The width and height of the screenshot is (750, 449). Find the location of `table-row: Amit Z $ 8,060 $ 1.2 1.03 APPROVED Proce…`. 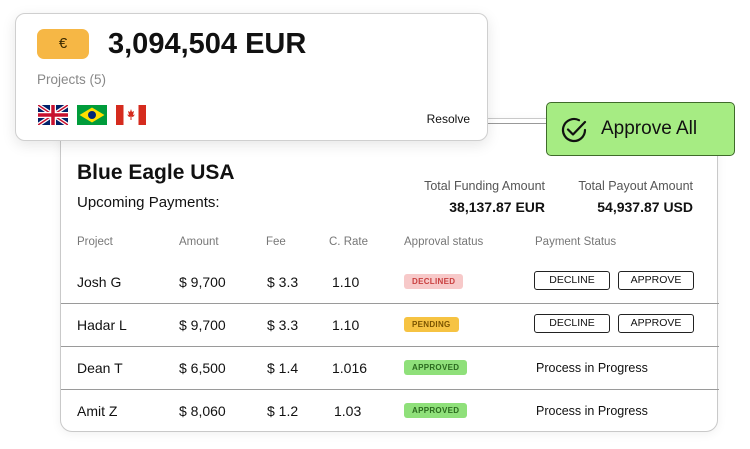

table-row: Amit Z $ 8,060 $ 1.2 1.03 APPROVED Proce… is located at coordinates (390, 411).